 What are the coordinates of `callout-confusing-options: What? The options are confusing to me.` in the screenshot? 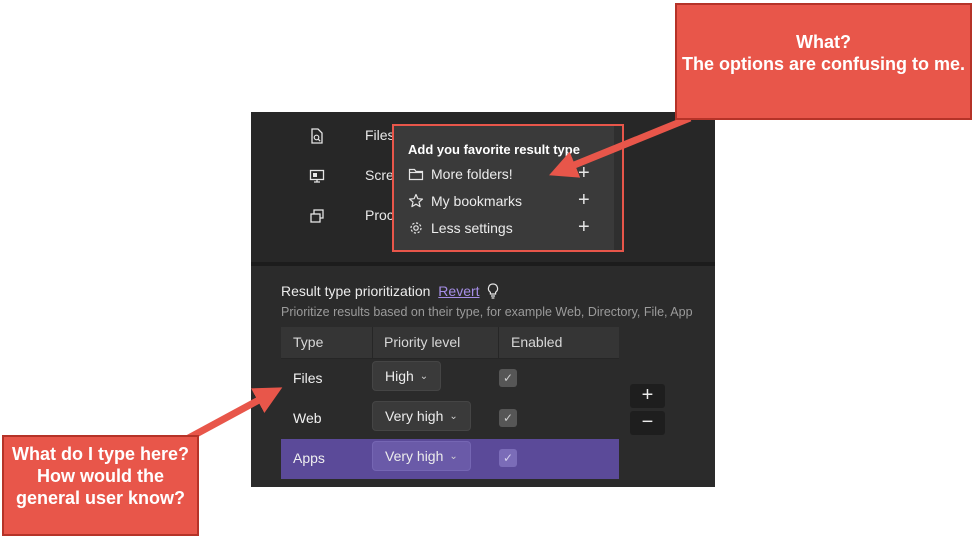 It's located at (823, 61).